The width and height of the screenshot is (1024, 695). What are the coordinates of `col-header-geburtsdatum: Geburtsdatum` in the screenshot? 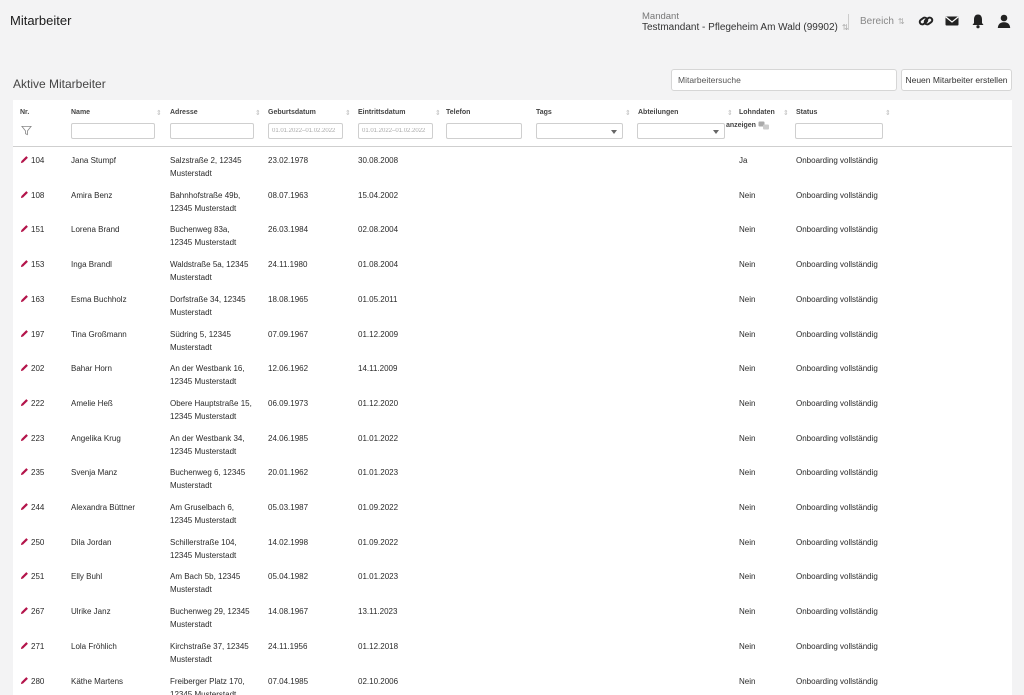 It's located at (292, 112).